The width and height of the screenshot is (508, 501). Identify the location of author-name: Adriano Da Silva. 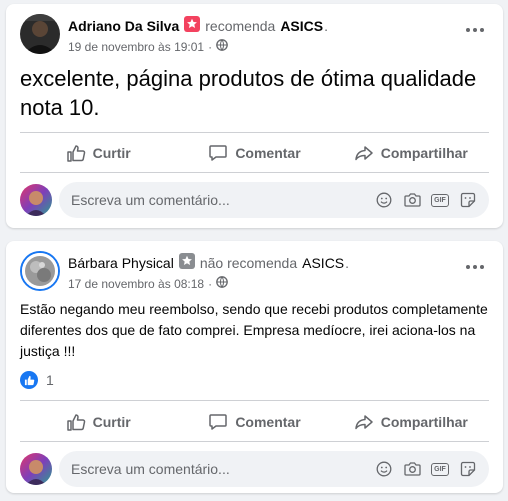
(123, 26).